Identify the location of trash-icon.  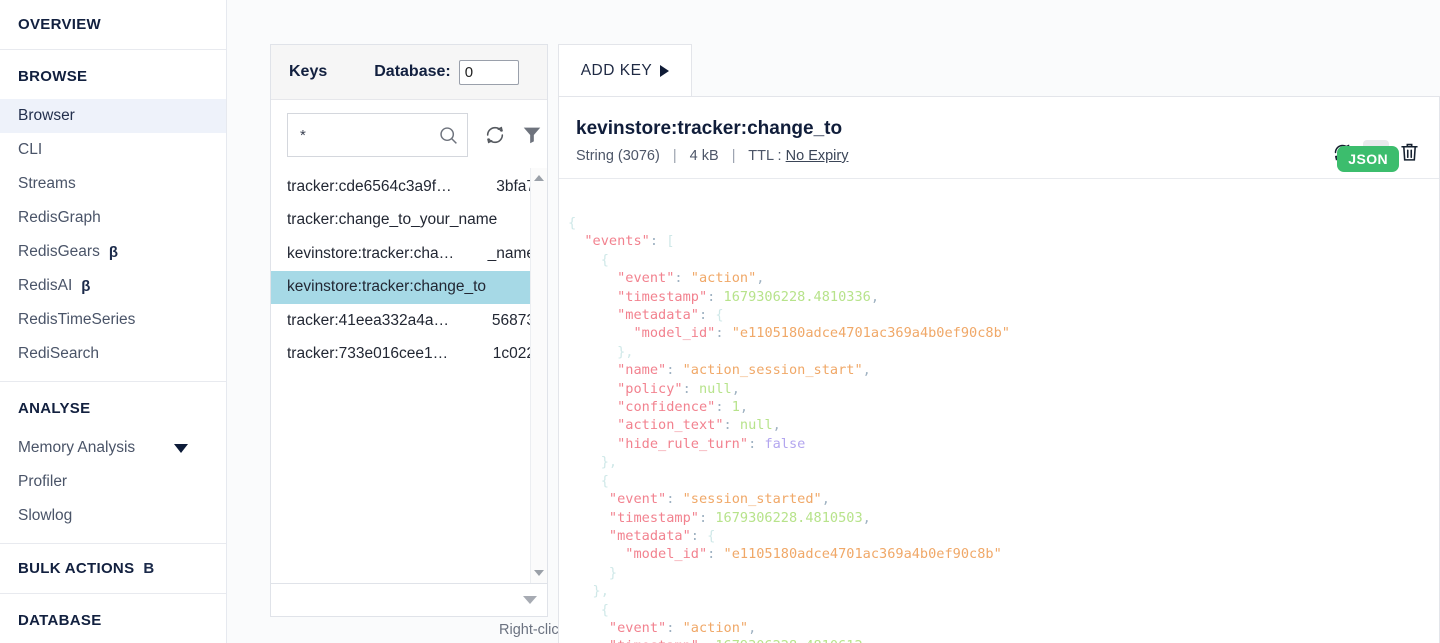
(1409, 152).